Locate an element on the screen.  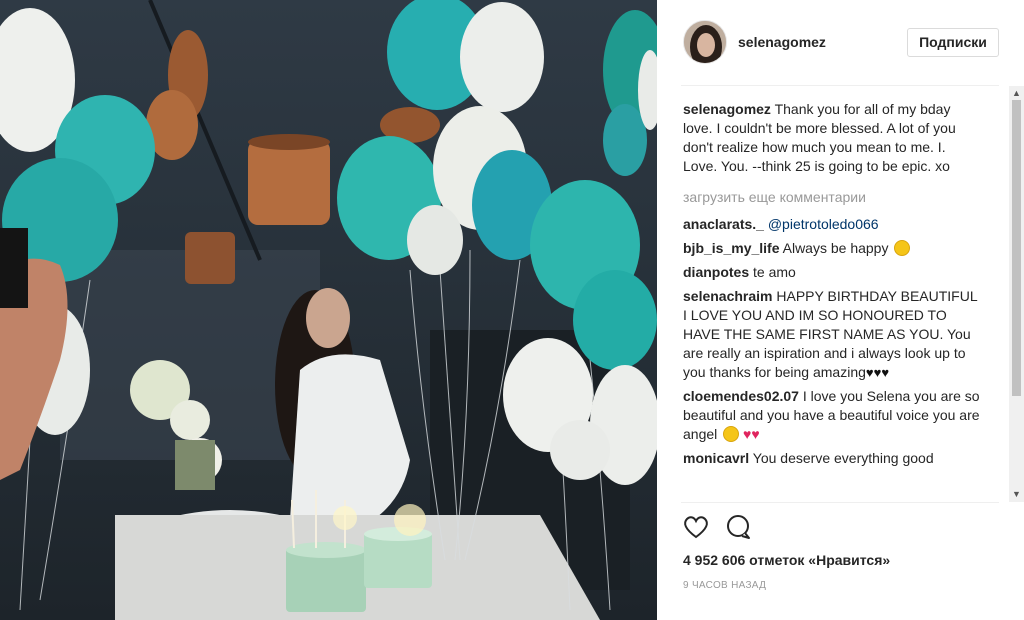
comment-text: te amo is located at coordinates (774, 272).